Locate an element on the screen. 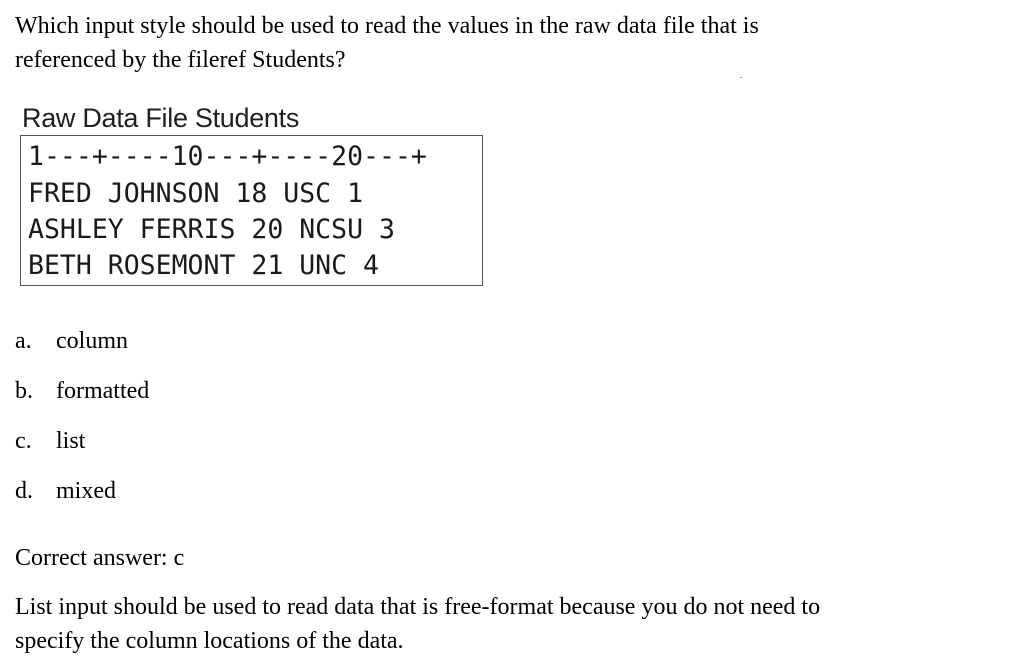  option-letter: c. is located at coordinates (23, 441).